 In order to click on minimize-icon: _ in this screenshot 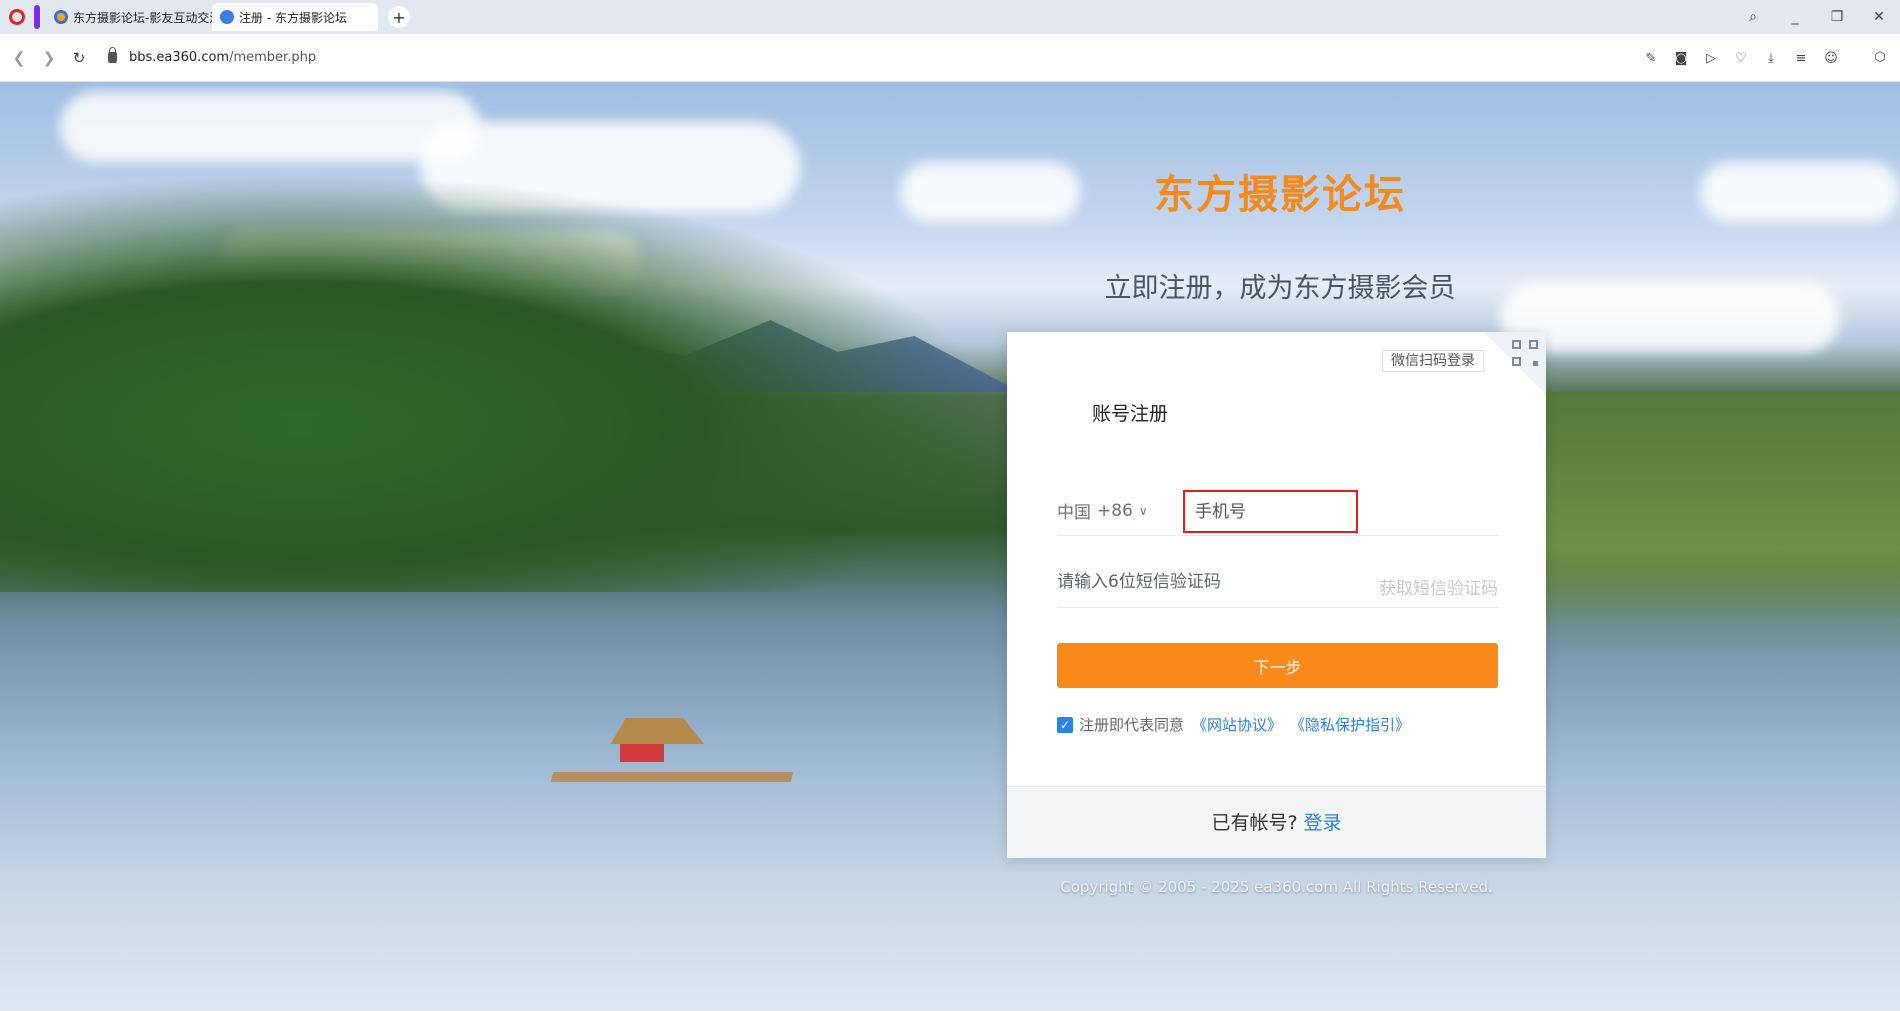, I will do `click(1795, 17)`.